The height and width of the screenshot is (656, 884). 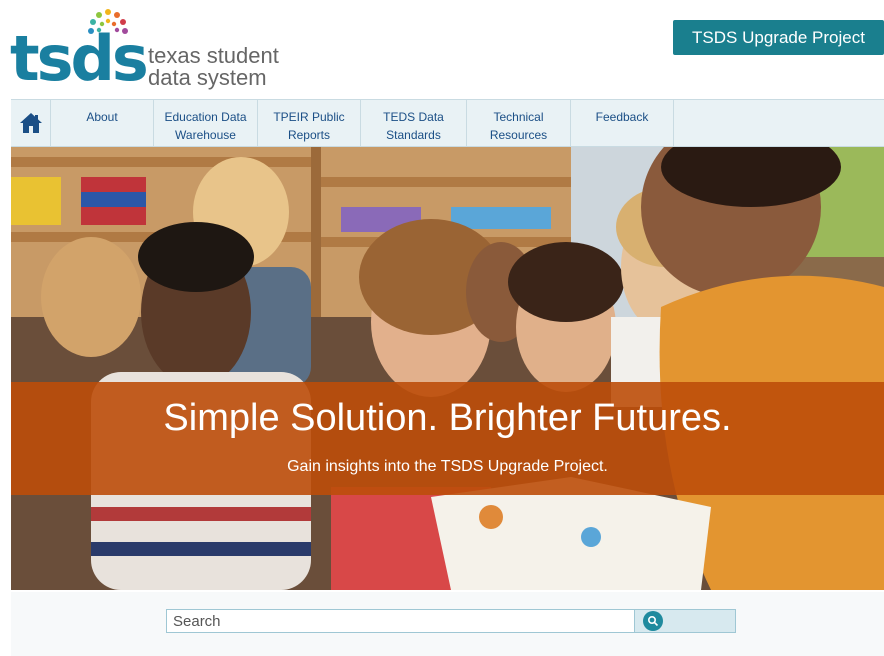 What do you see at coordinates (213, 55) in the screenshot?
I see `logo-tagline-line1: texas student` at bounding box center [213, 55].